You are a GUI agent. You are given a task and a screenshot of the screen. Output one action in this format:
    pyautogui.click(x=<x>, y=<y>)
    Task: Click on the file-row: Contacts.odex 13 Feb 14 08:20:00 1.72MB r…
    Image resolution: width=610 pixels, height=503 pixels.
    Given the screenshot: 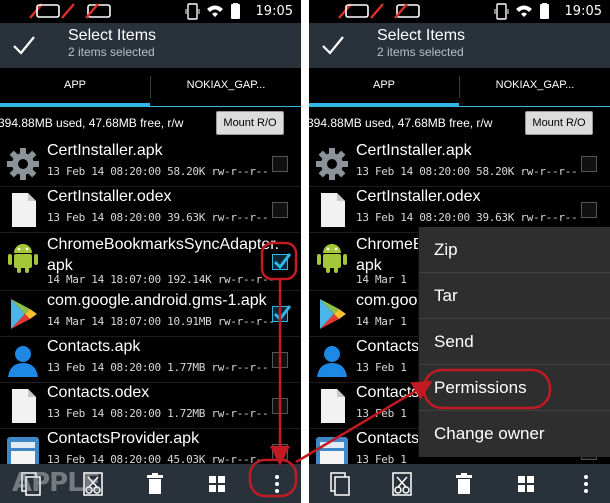 What is the action you would take?
    pyautogui.click(x=150, y=406)
    